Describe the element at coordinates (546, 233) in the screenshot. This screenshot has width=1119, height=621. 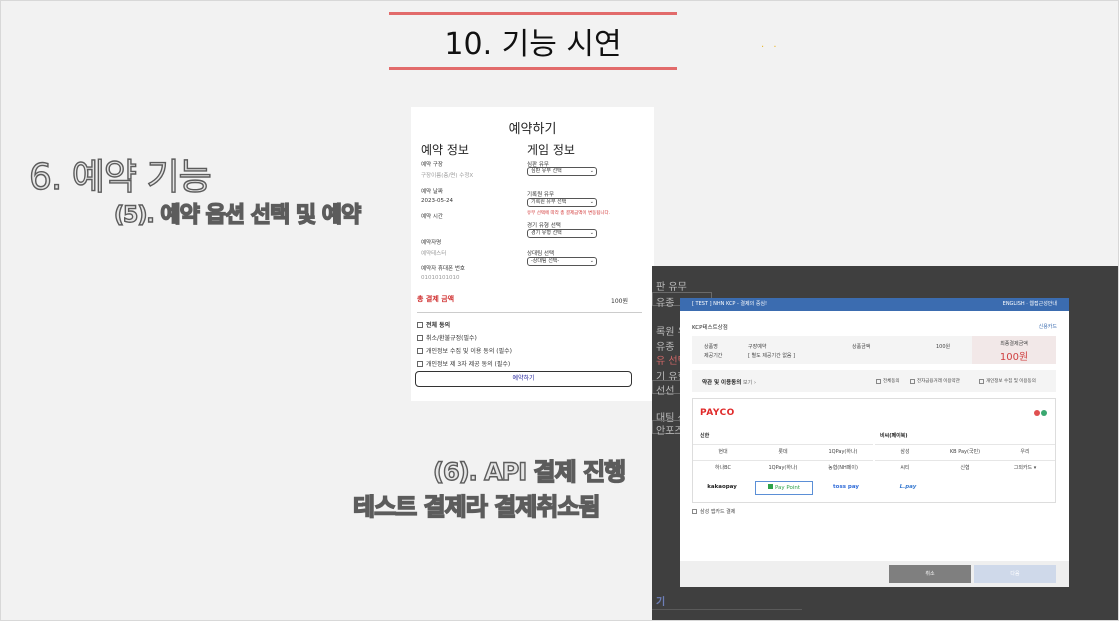
I see `match-type-select-value: 경기 유형 선택` at that location.